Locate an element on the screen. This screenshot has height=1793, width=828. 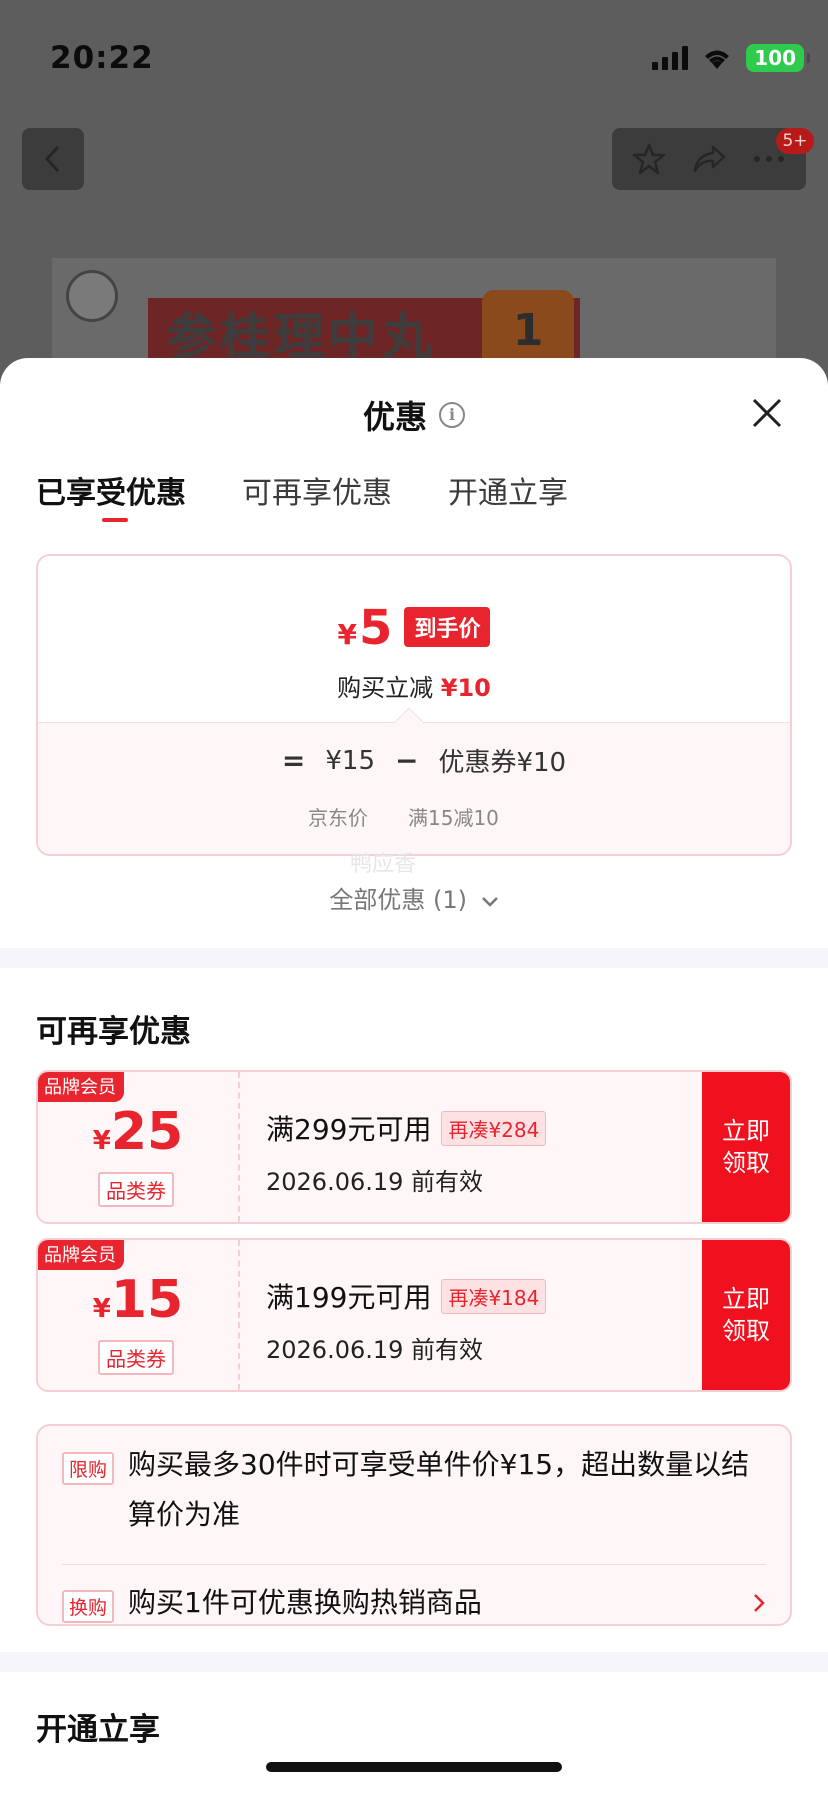
tab-open: 开通立享 is located at coordinates (508, 493).